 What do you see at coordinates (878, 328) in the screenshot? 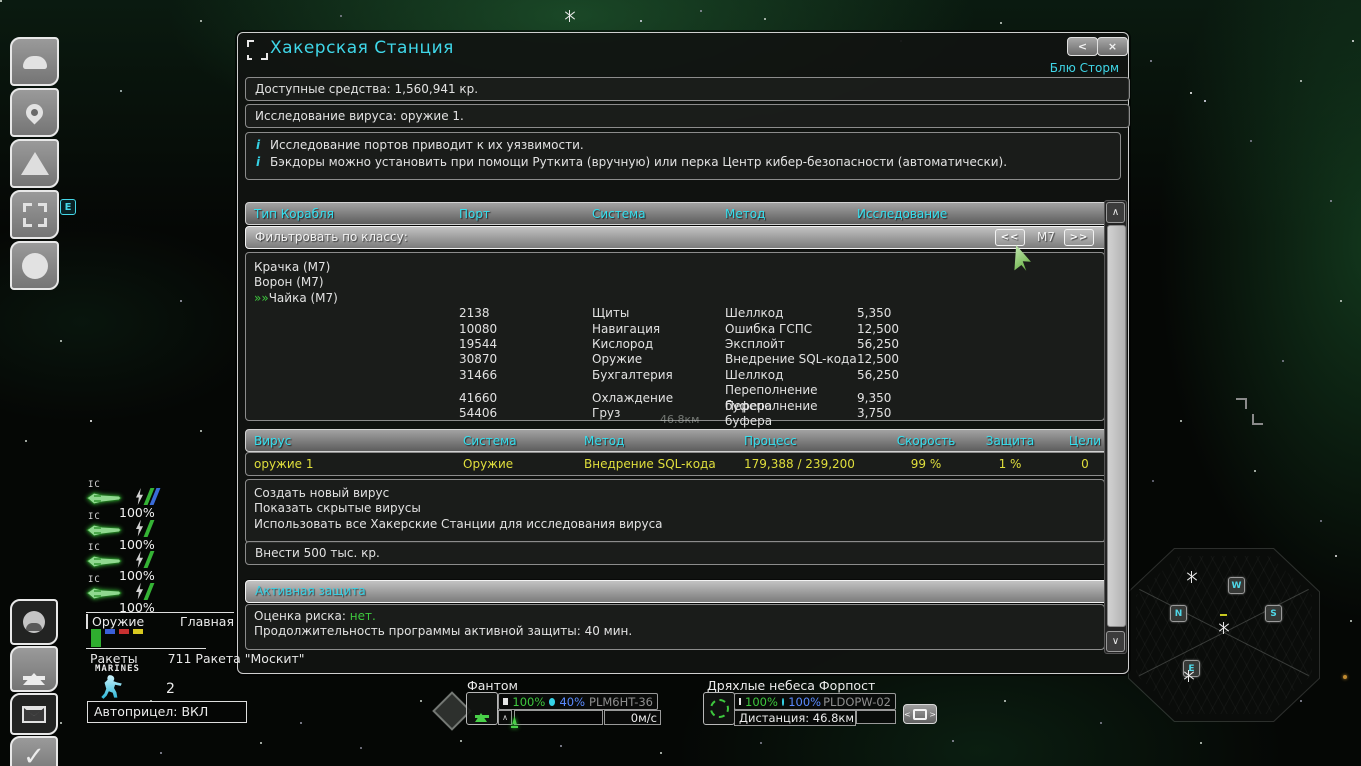
I see `cell-research: 12,500` at bounding box center [878, 328].